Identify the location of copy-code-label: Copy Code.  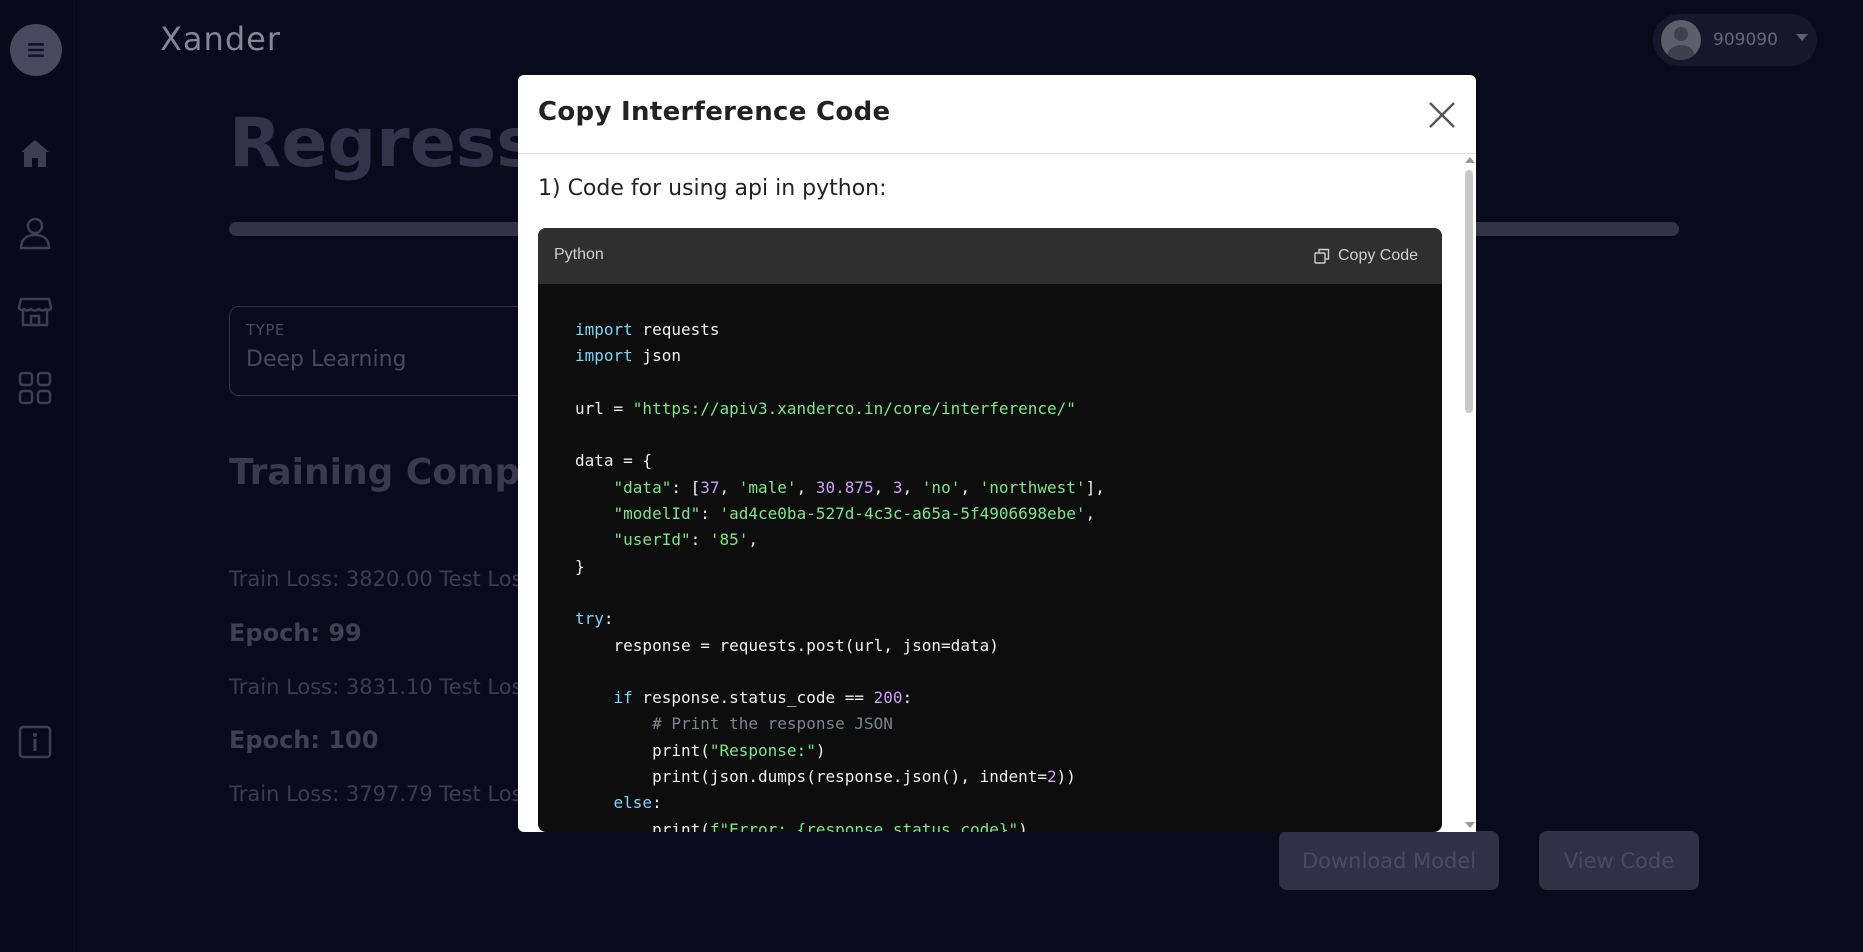
(1378, 255).